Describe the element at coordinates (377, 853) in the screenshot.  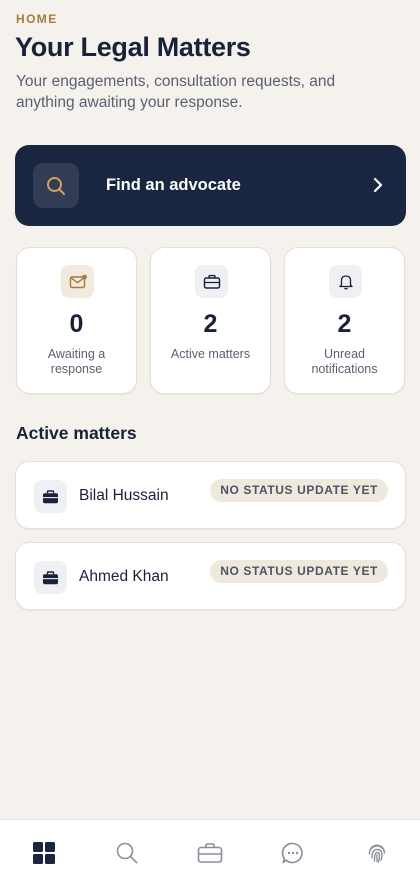
I see `nav-fingerprint-icon` at that location.